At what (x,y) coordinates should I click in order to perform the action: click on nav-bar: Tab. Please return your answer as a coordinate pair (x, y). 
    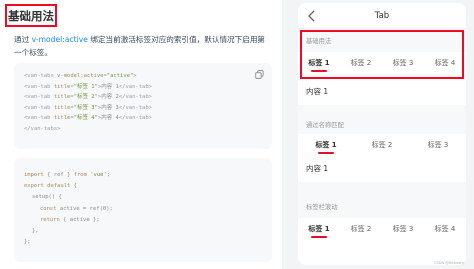
    Looking at the image, I should click on (382, 16).